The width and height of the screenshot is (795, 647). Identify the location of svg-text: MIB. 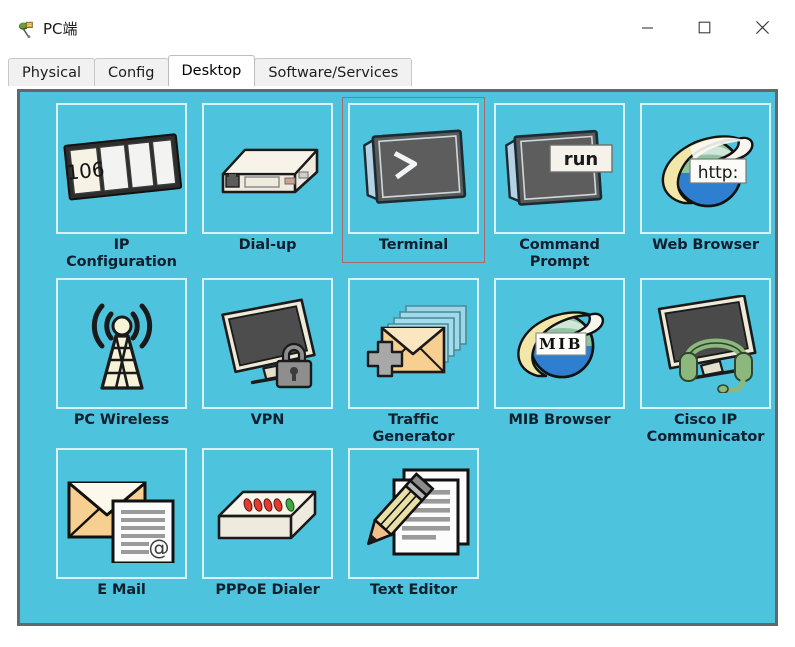
(561, 344).